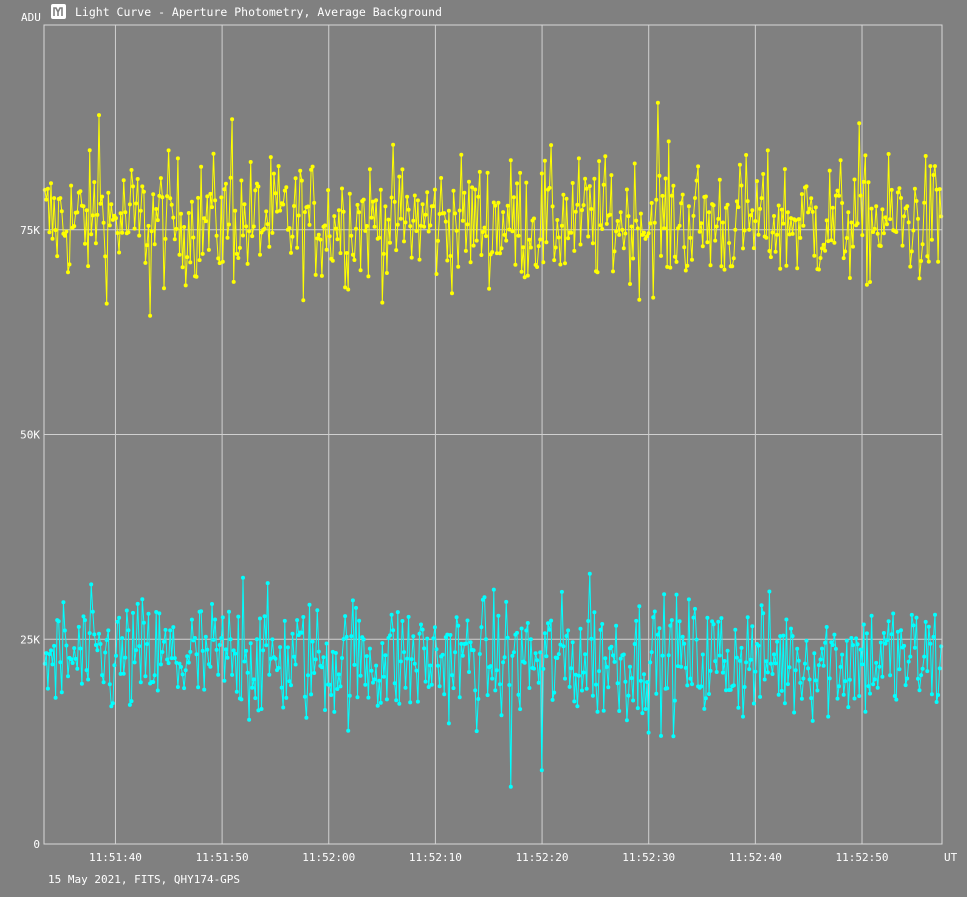 This screenshot has width=967, height=897. I want to click on x-tick-label: 11:52:50, so click(862, 857).